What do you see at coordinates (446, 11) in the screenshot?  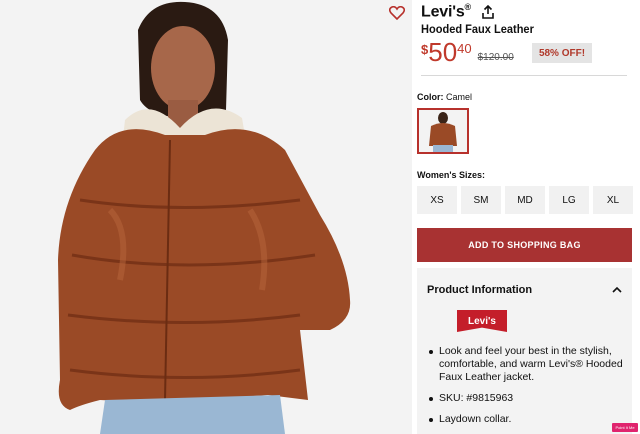 I see `brand-name: Levi's®` at bounding box center [446, 11].